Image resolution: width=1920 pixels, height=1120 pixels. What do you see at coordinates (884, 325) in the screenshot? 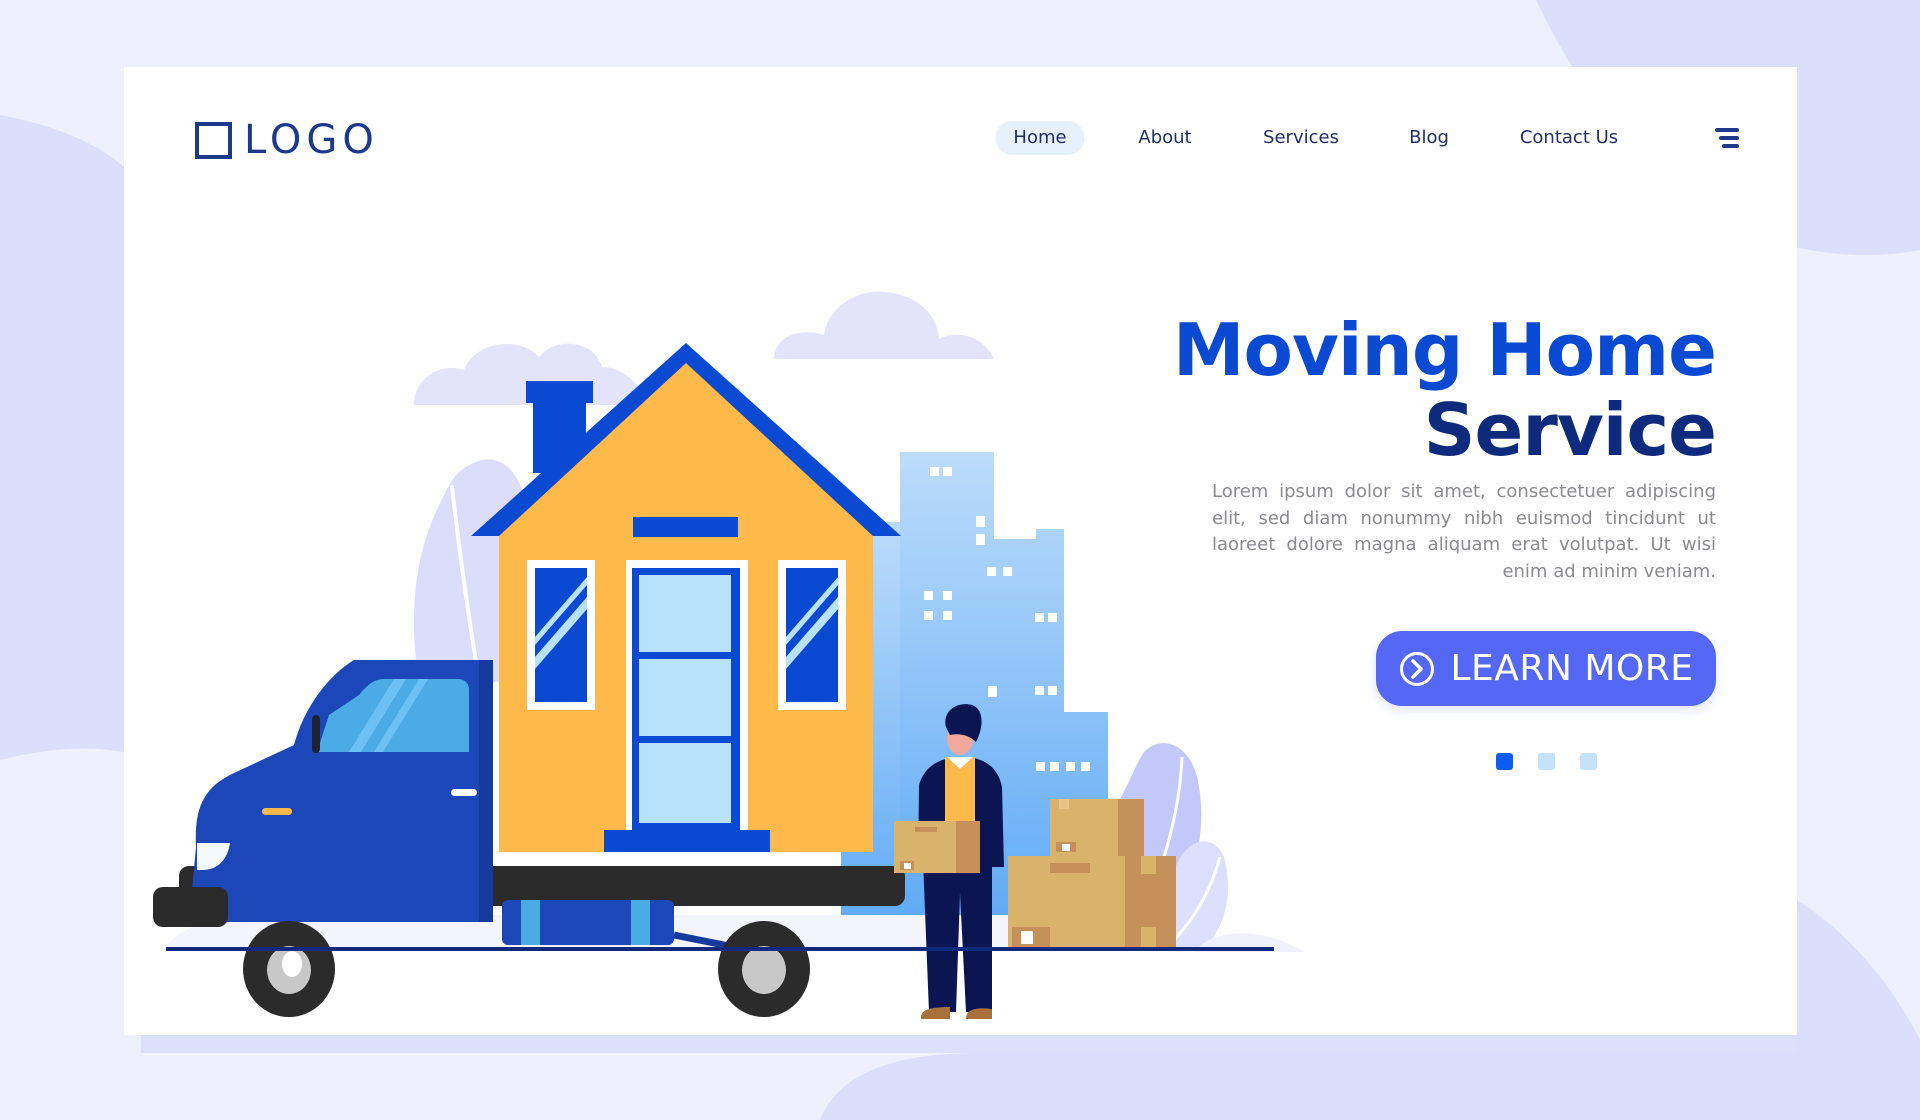
I see `cloud-right` at bounding box center [884, 325].